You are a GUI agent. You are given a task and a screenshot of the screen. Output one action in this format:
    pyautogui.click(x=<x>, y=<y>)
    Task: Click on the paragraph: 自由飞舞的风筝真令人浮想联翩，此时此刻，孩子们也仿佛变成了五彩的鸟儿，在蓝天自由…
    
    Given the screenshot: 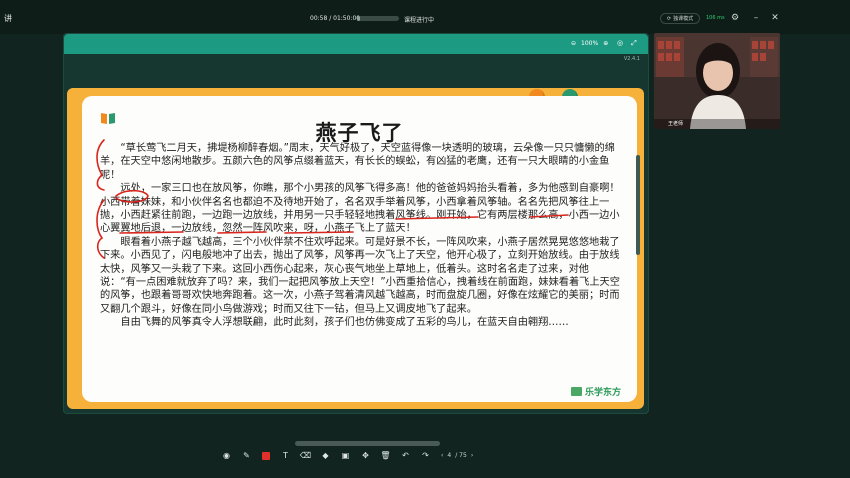 What is the action you would take?
    pyautogui.click(x=344, y=323)
    